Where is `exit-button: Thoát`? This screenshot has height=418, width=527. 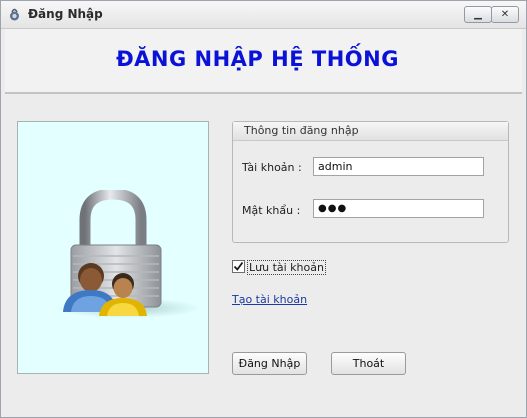 exit-button: Thoát is located at coordinates (368, 363).